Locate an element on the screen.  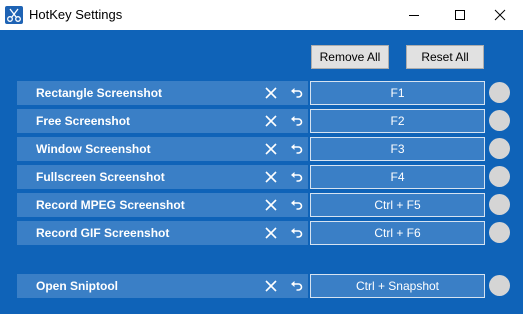
hotkey-row: Open Sniptool Ctrl + Snapshot is located at coordinates (263, 286).